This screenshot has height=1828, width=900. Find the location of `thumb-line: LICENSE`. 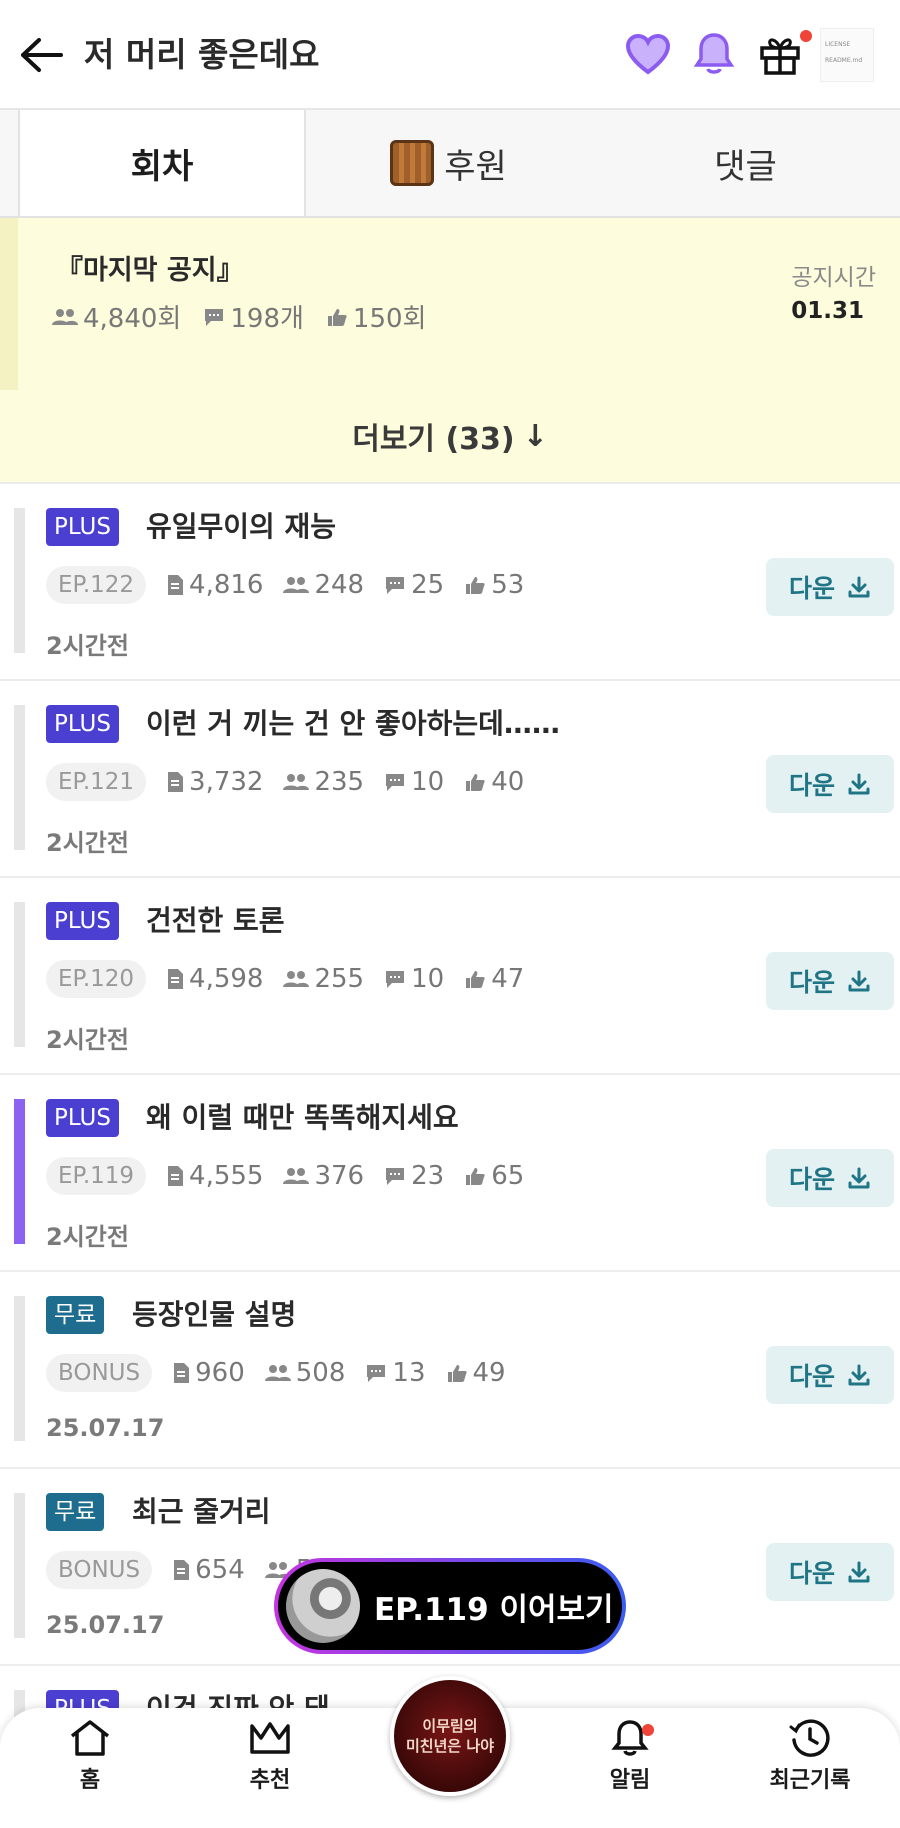

thumb-line: LICENSE is located at coordinates (838, 44).